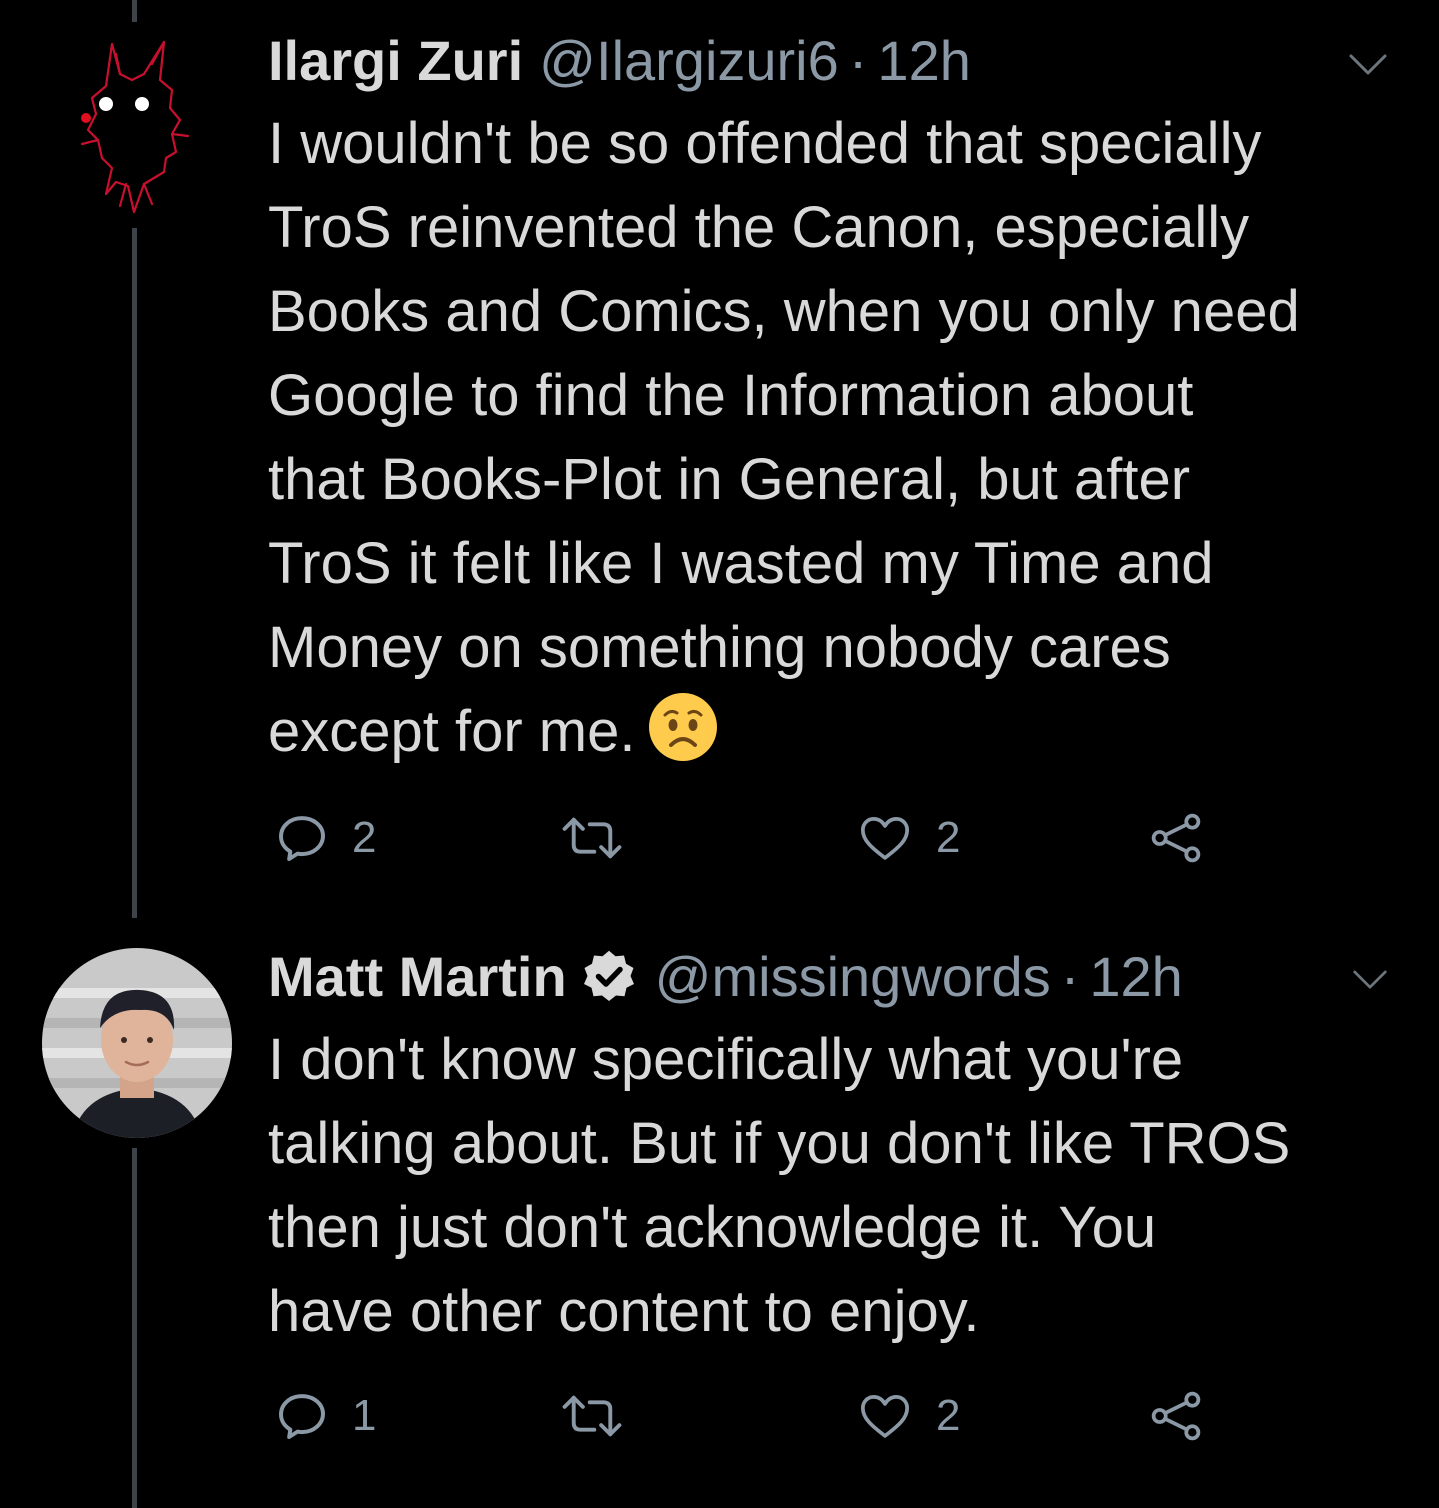 The image size is (1439, 1508). I want to click on author-name: Ilargi Zuri, so click(395, 61).